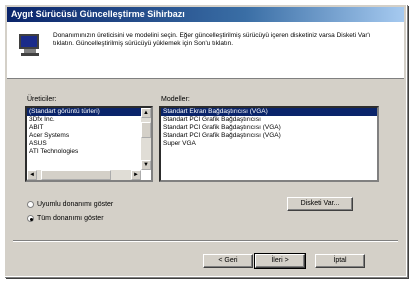 This screenshot has width=411, height=282. I want to click on manufacturer-list-item: ASUS, so click(89, 144).